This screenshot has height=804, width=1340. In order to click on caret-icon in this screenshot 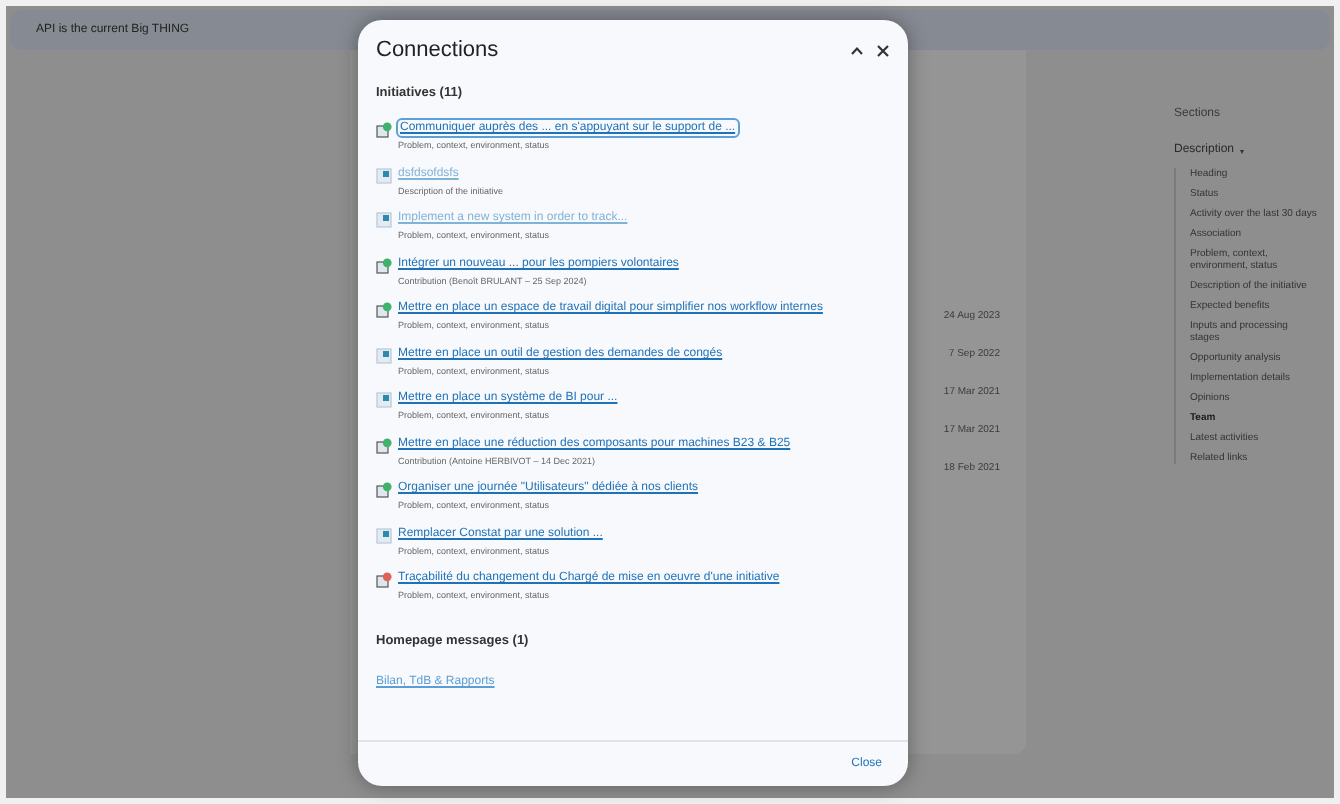, I will do `click(1242, 151)`.